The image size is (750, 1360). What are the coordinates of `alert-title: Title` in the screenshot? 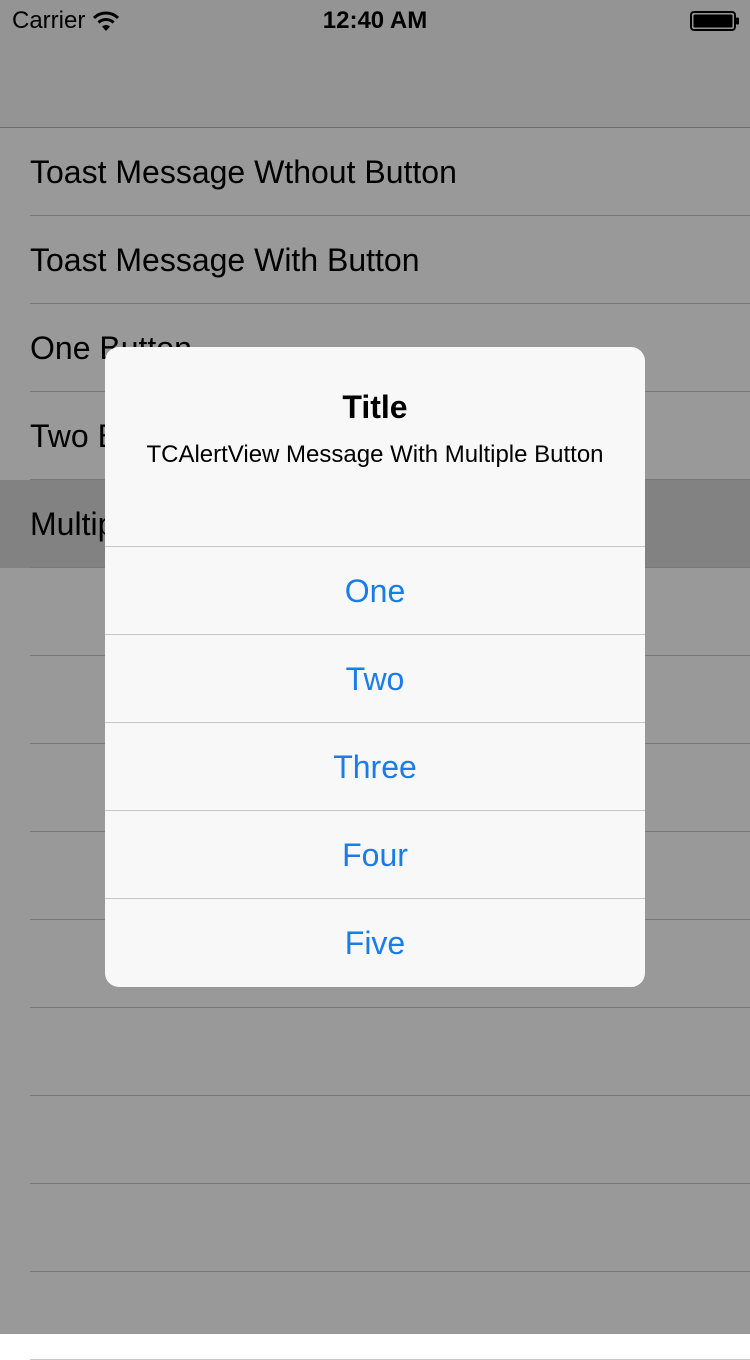 It's located at (375, 407).